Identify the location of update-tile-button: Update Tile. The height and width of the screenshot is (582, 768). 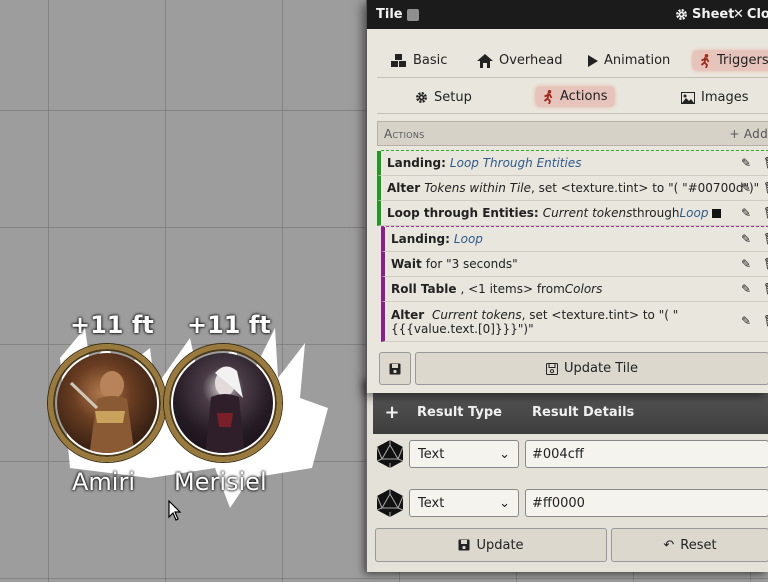
(591, 368).